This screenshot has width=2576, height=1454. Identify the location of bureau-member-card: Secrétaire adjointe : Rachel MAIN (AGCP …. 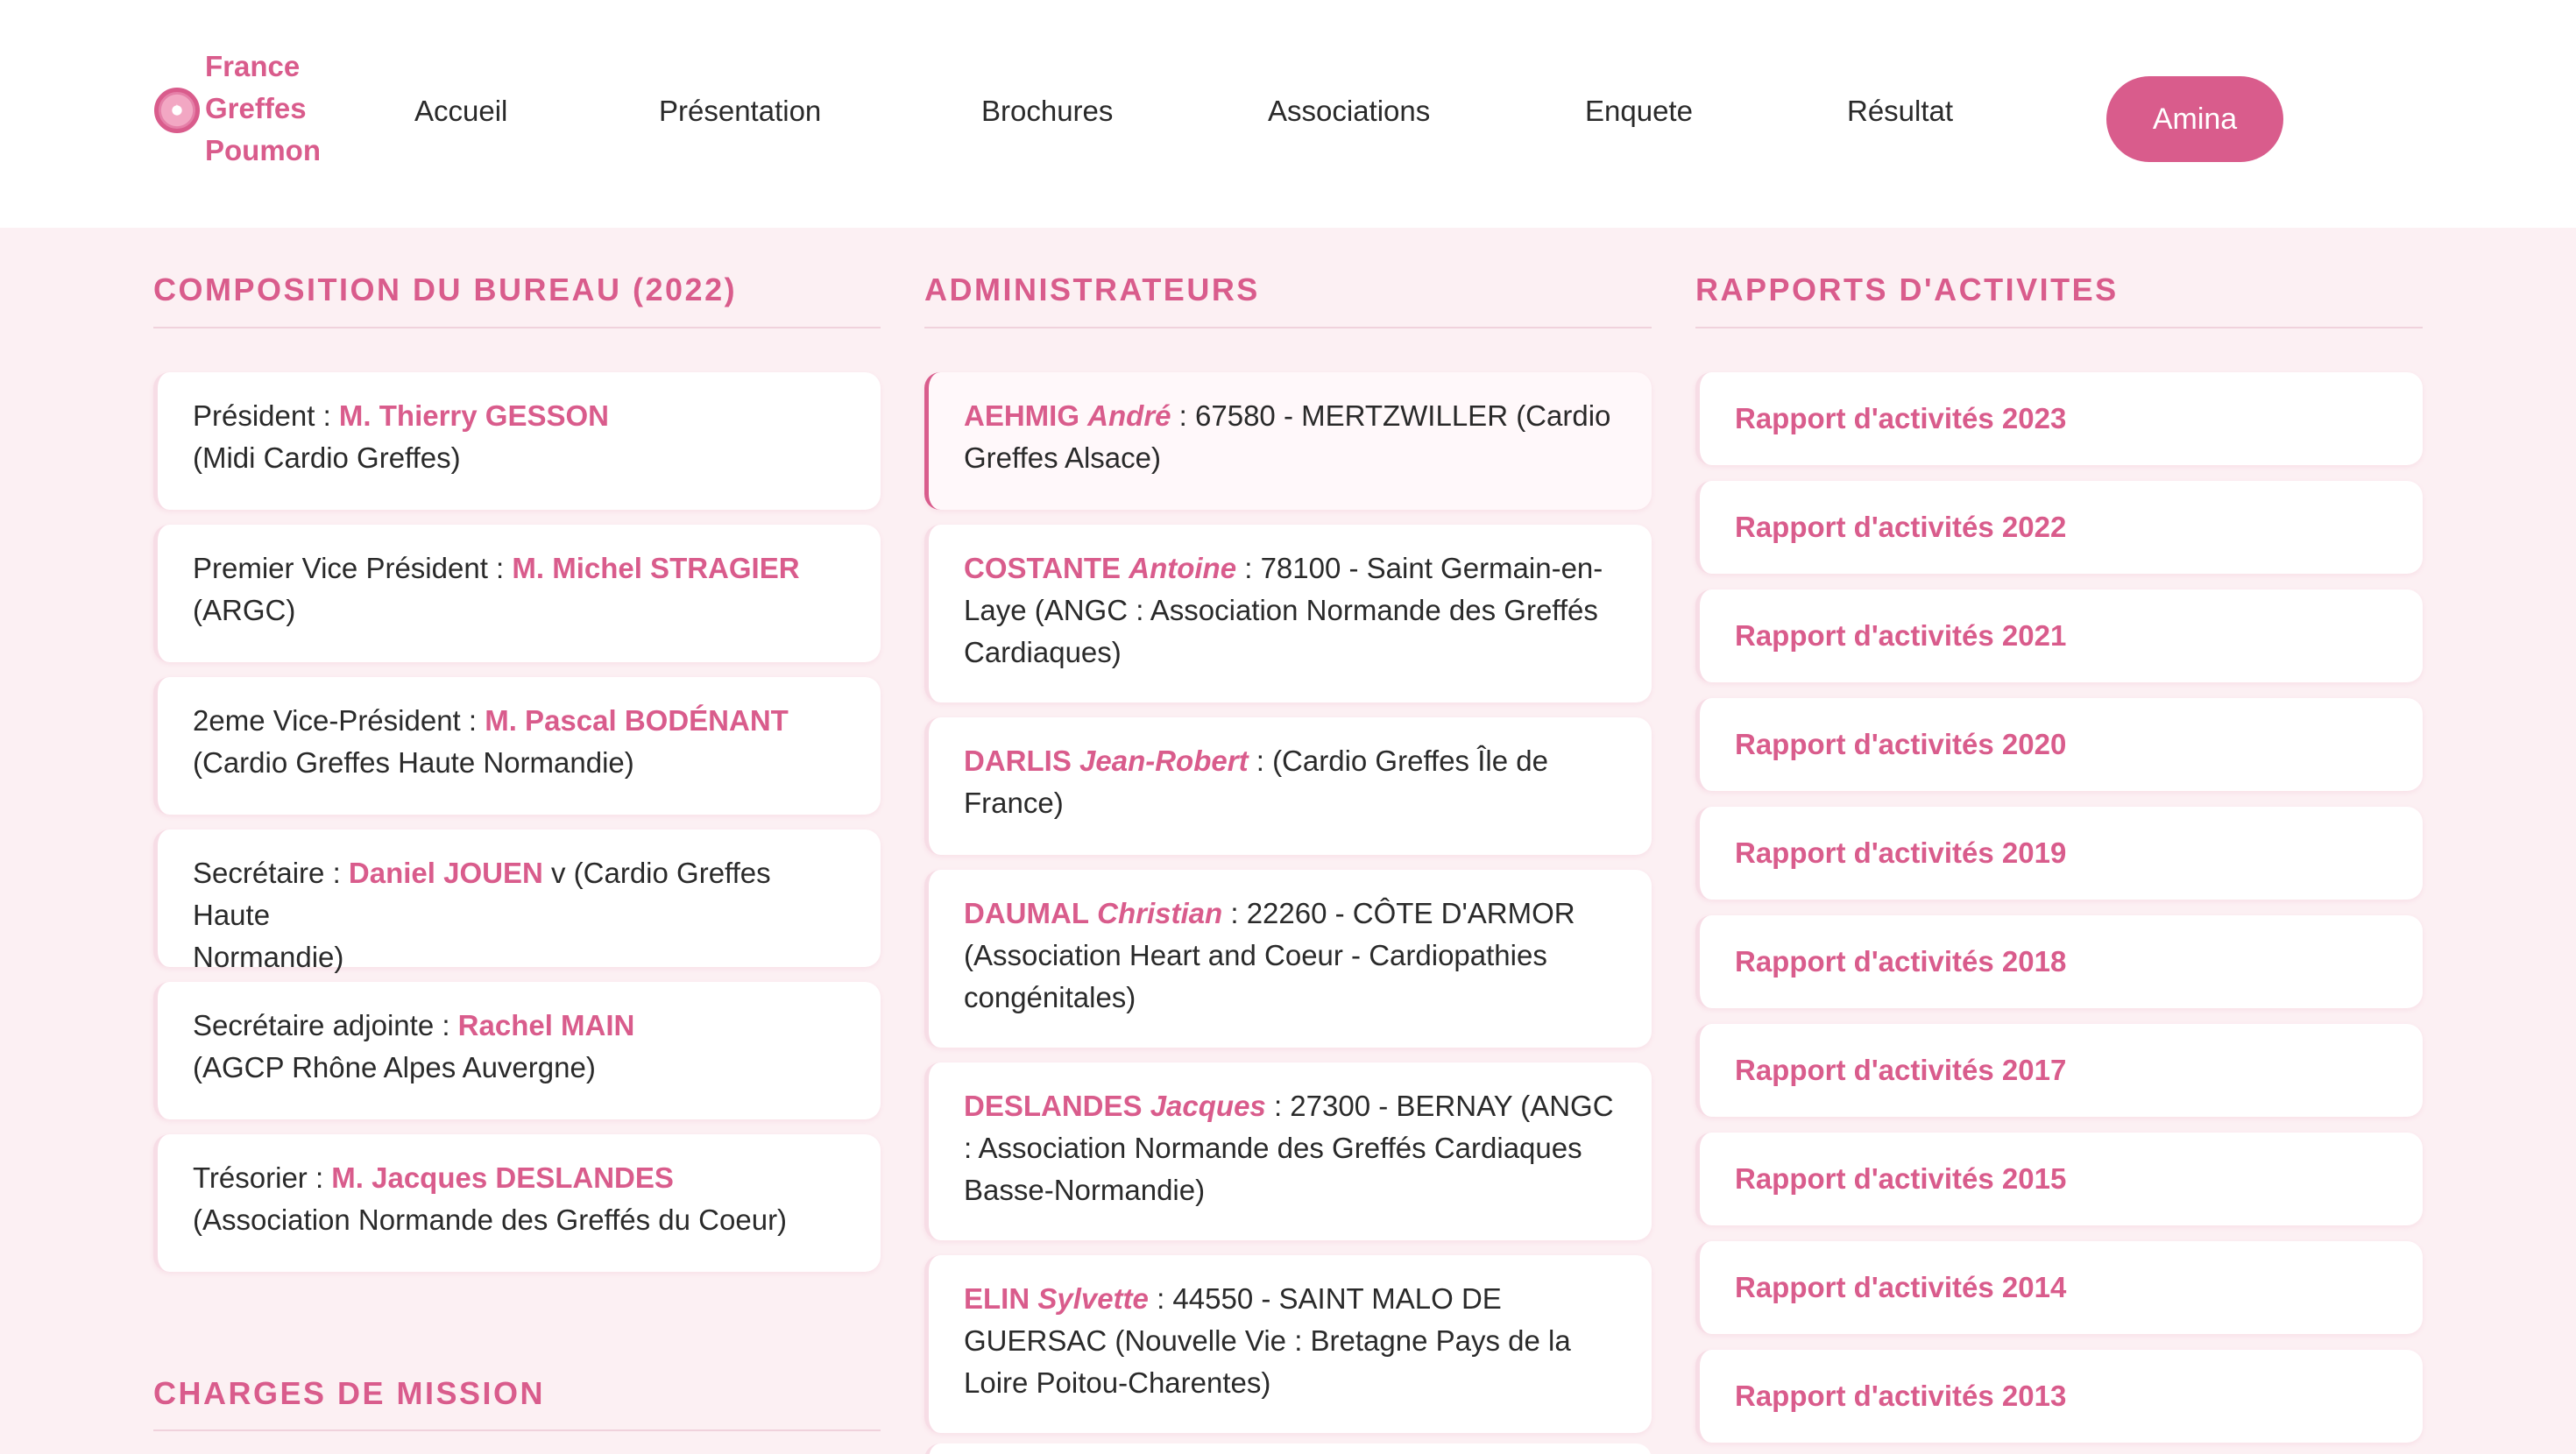
(517, 1050).